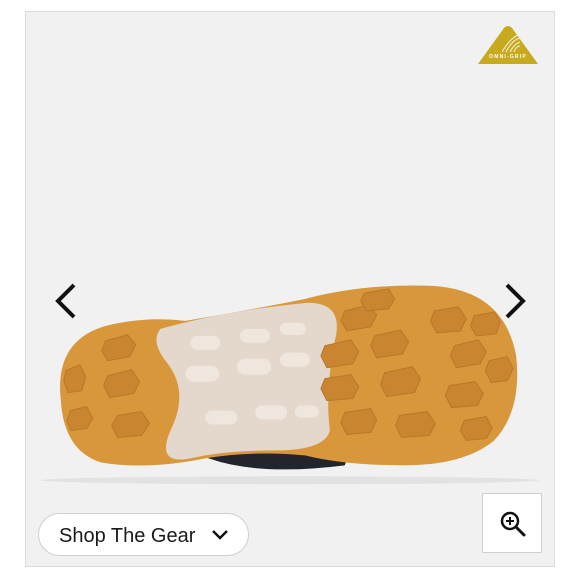 This screenshot has height=580, width=580. I want to click on zoom-button, so click(512, 523).